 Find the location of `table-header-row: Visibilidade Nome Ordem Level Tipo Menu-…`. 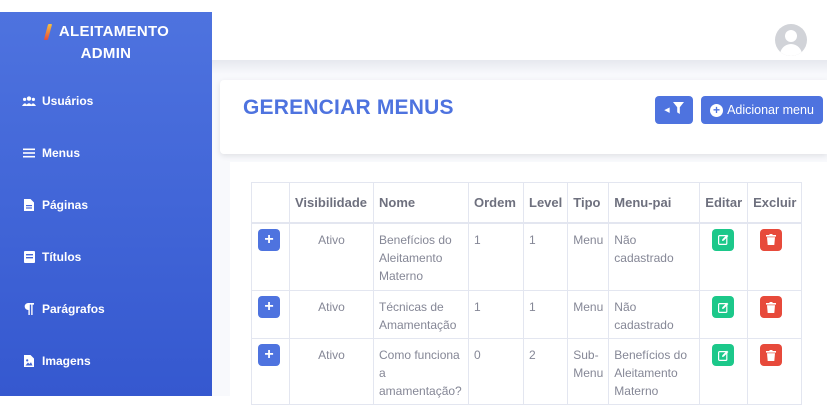

table-header-row: Visibilidade Nome Ordem Level Tipo Menu-… is located at coordinates (527, 203).